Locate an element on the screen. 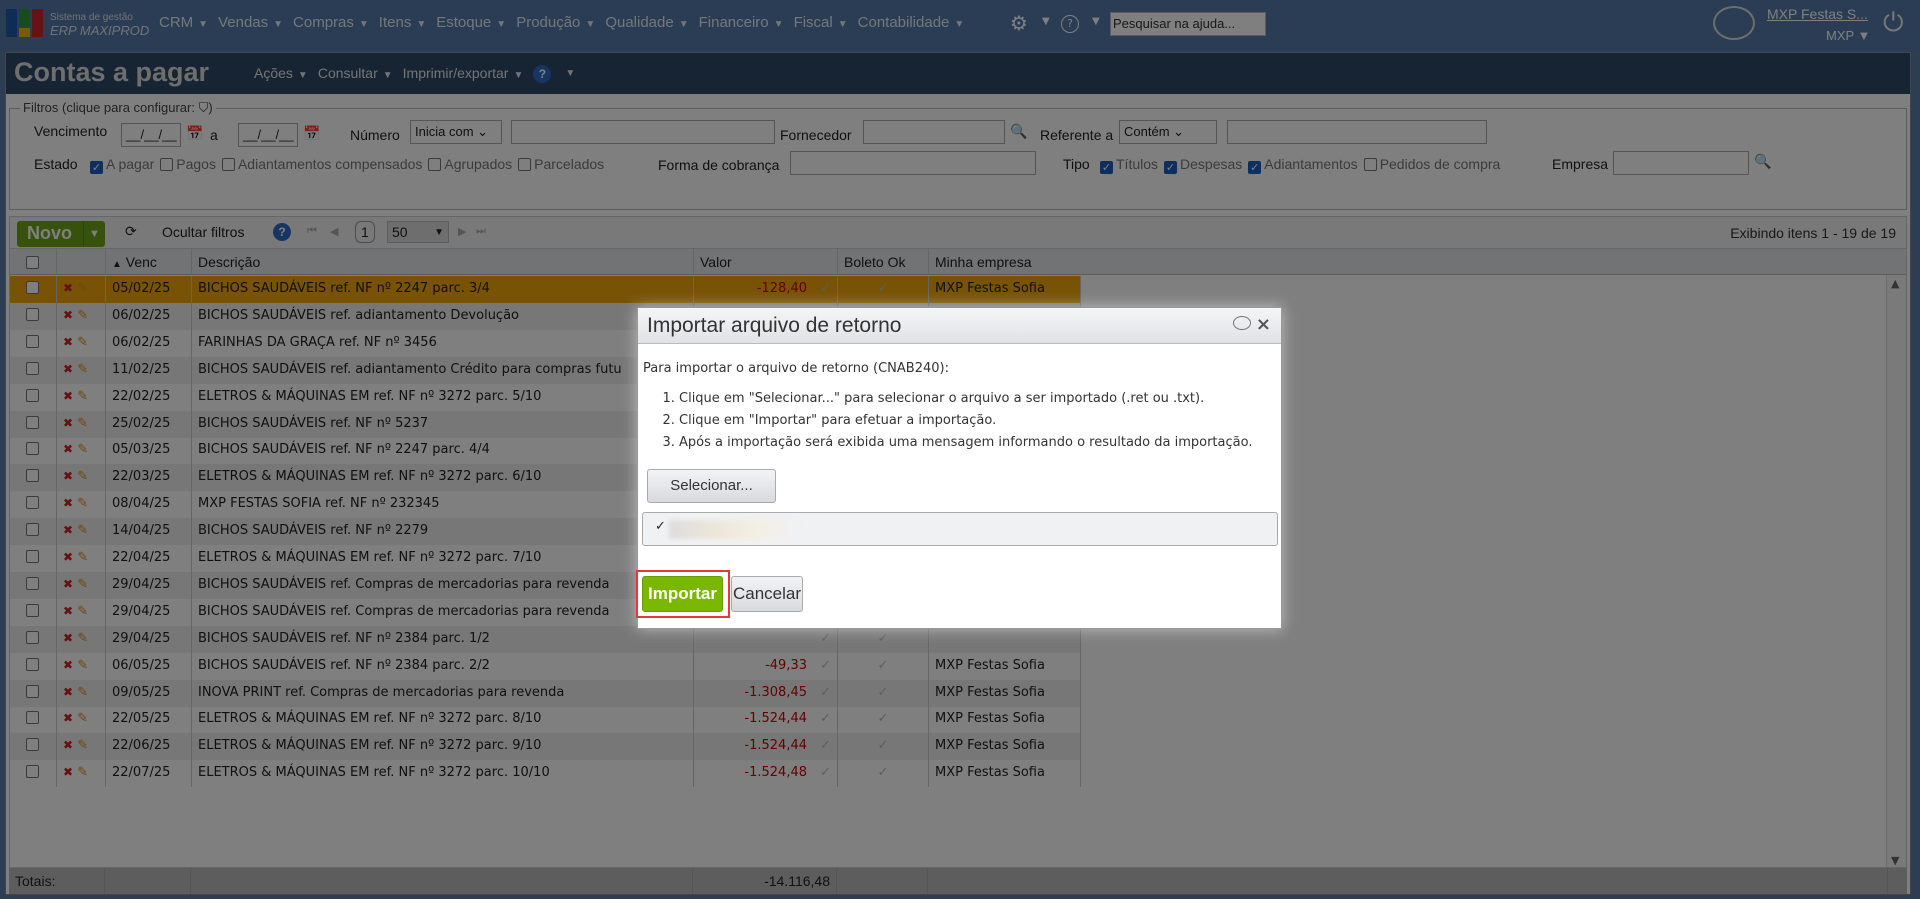  comment-icon is located at coordinates (1242, 323).